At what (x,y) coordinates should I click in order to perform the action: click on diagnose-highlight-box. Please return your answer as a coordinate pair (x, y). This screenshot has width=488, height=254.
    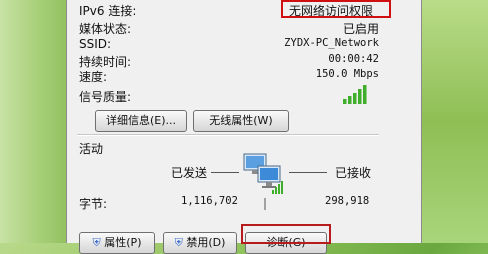
    Looking at the image, I should click on (286, 234).